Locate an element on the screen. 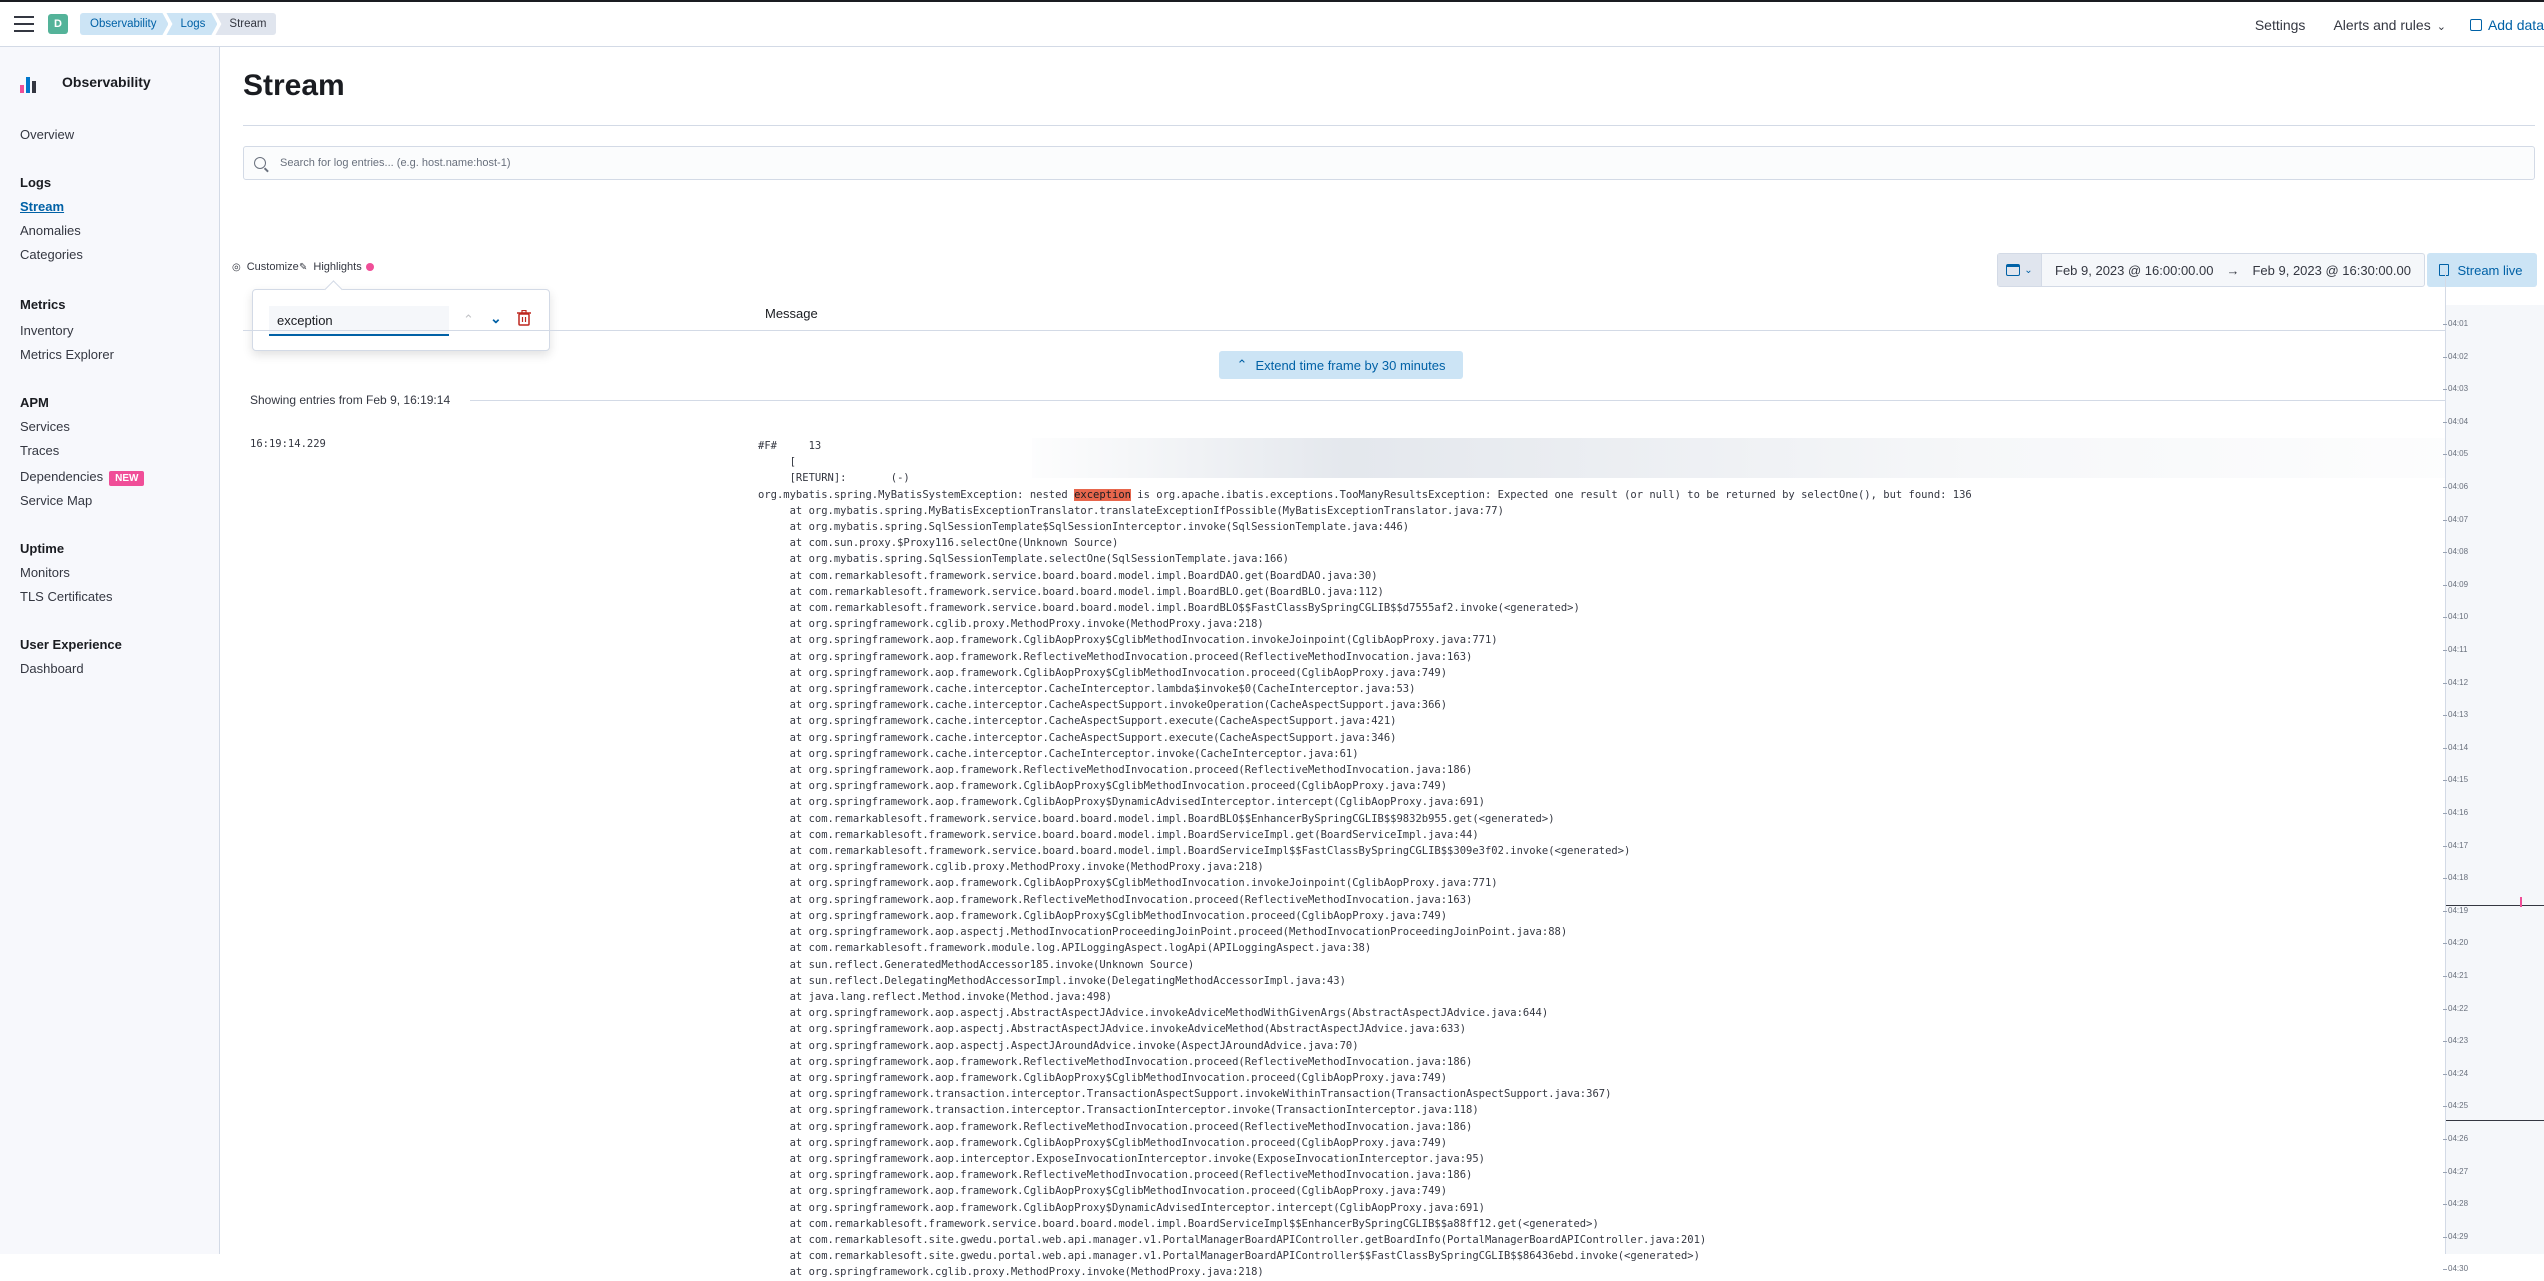 The image size is (2544, 1281). nav-heading-user-experience: User Experience is located at coordinates (71, 644).